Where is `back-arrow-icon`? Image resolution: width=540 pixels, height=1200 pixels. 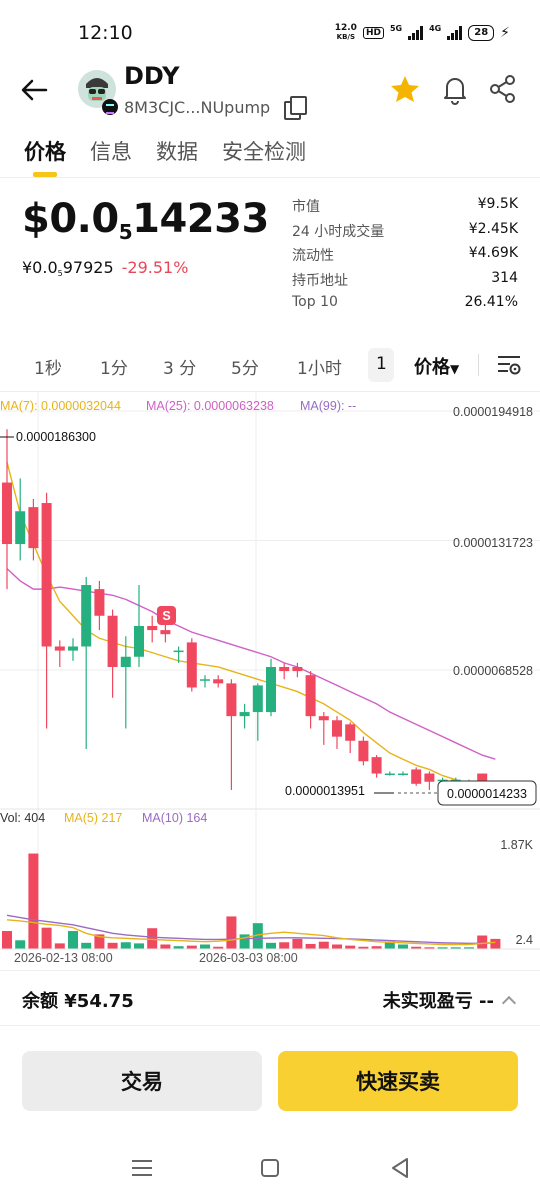
back-arrow-icon is located at coordinates (34, 90).